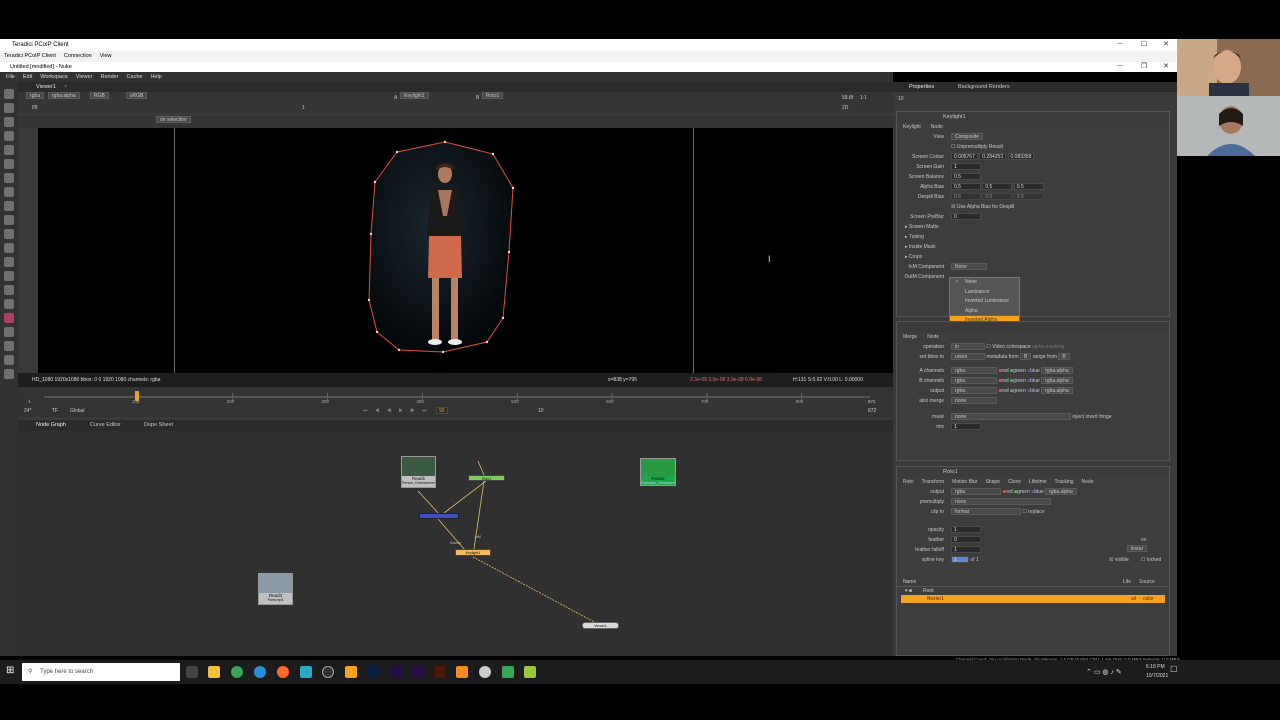 This screenshot has height=720, width=1280. Describe the element at coordinates (966, 550) in the screenshot. I see `falloff-field: 1` at that location.